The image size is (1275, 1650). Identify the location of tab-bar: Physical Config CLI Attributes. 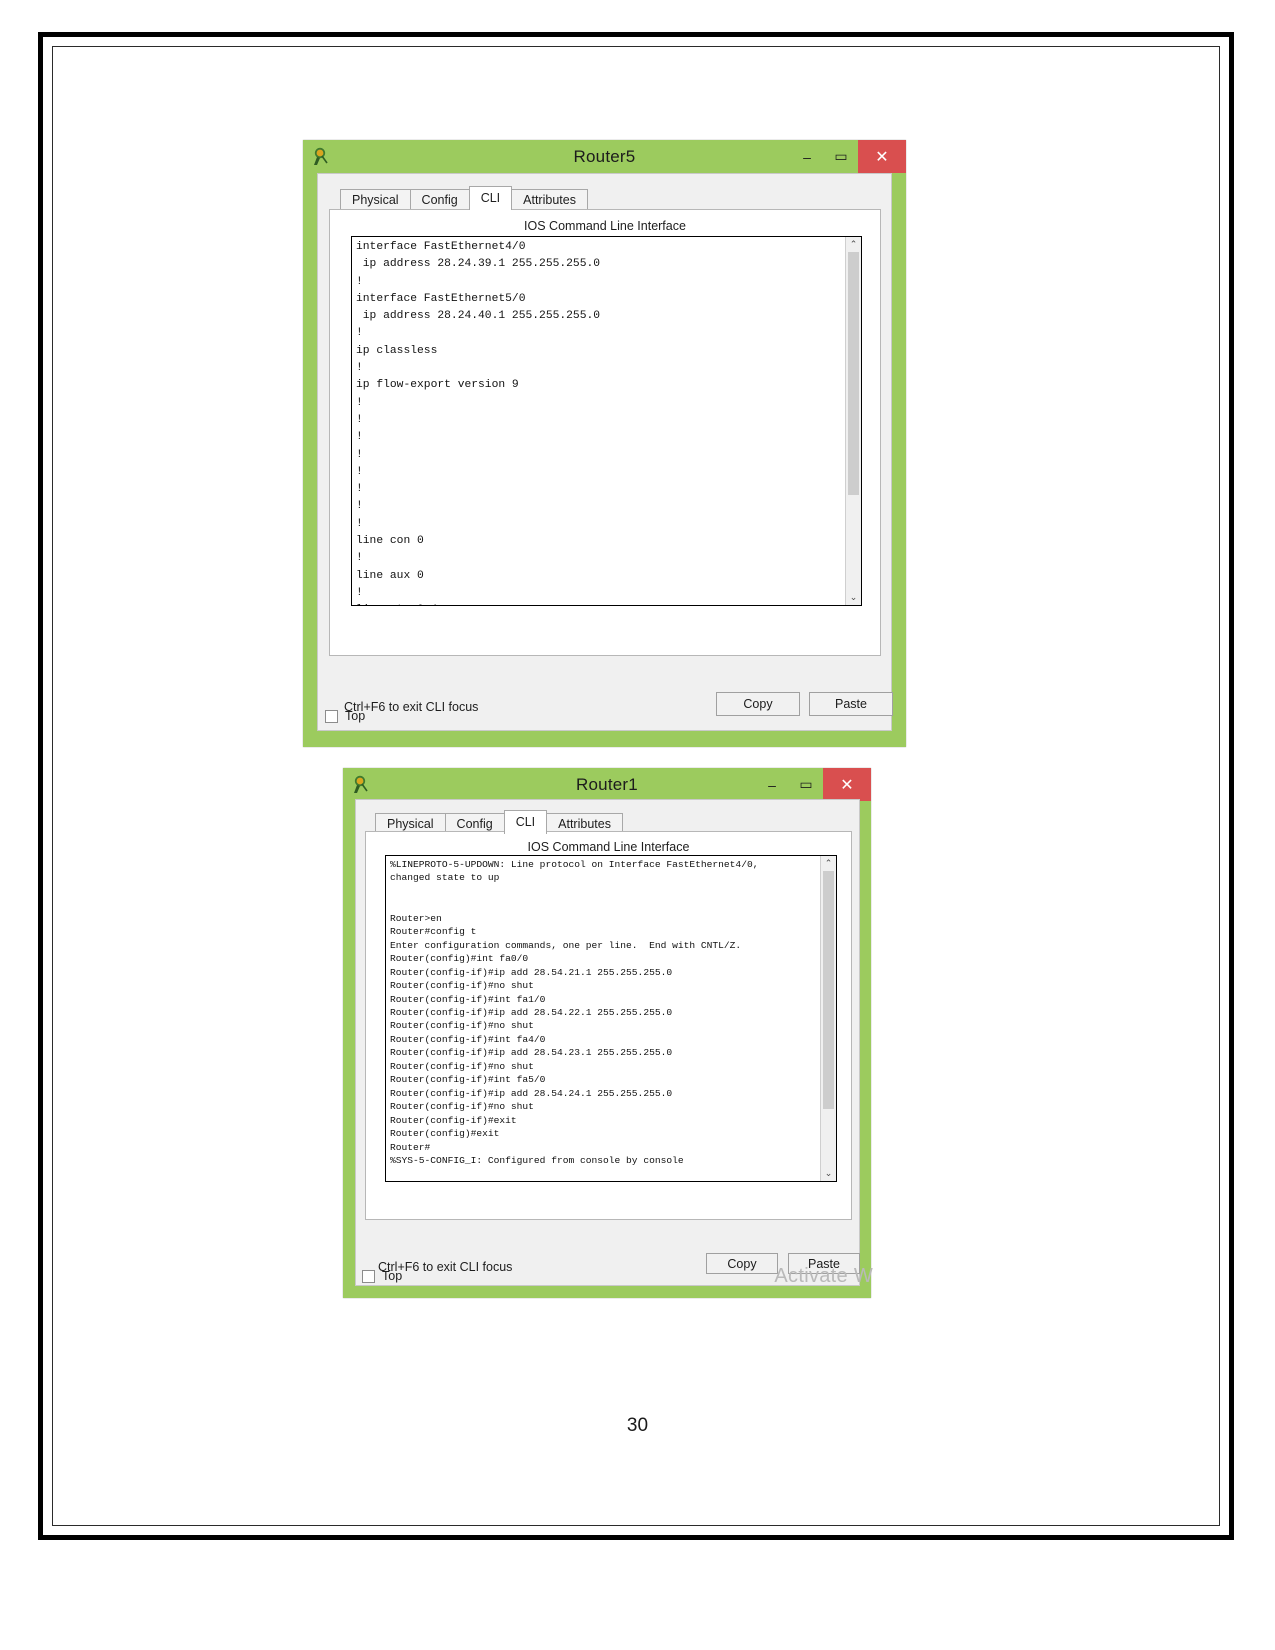
(464, 198).